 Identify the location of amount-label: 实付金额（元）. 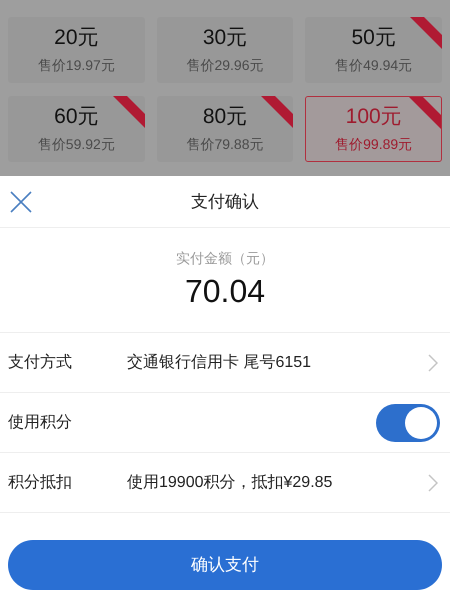
(225, 258).